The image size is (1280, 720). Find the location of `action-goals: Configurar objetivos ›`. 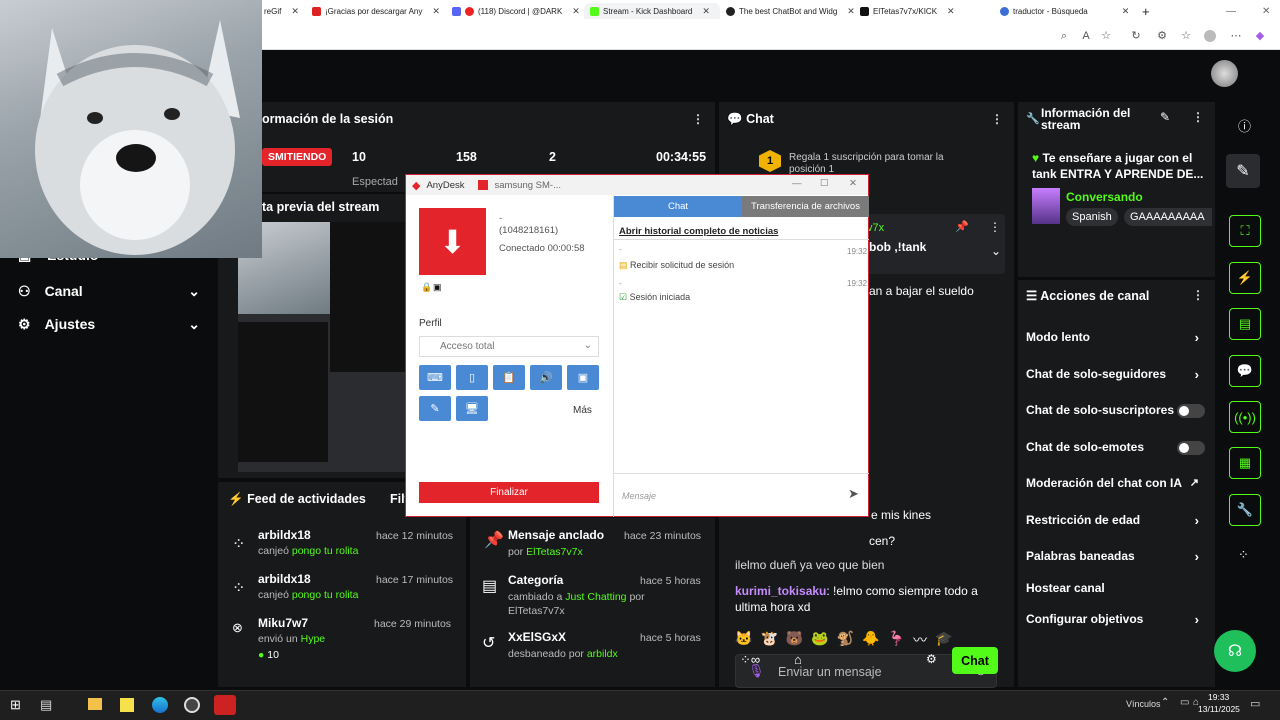

action-goals: Configurar objetivos › is located at coordinates (1120, 621).